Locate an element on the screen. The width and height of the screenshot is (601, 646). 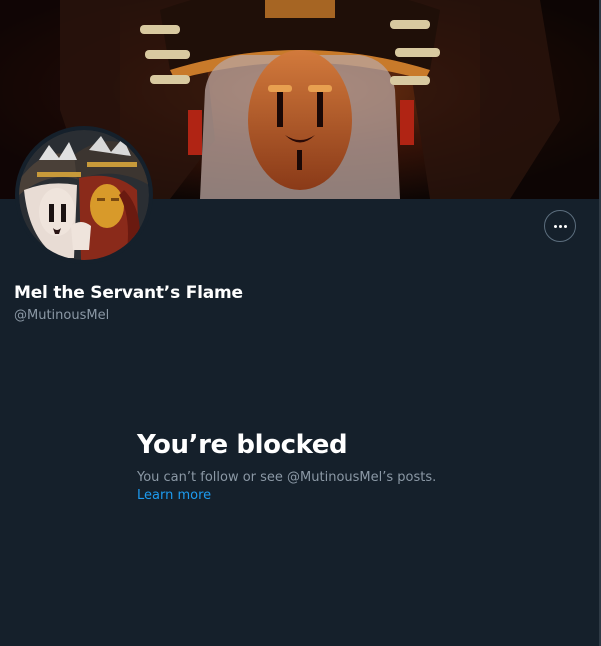
more-options-button is located at coordinates (560, 226).